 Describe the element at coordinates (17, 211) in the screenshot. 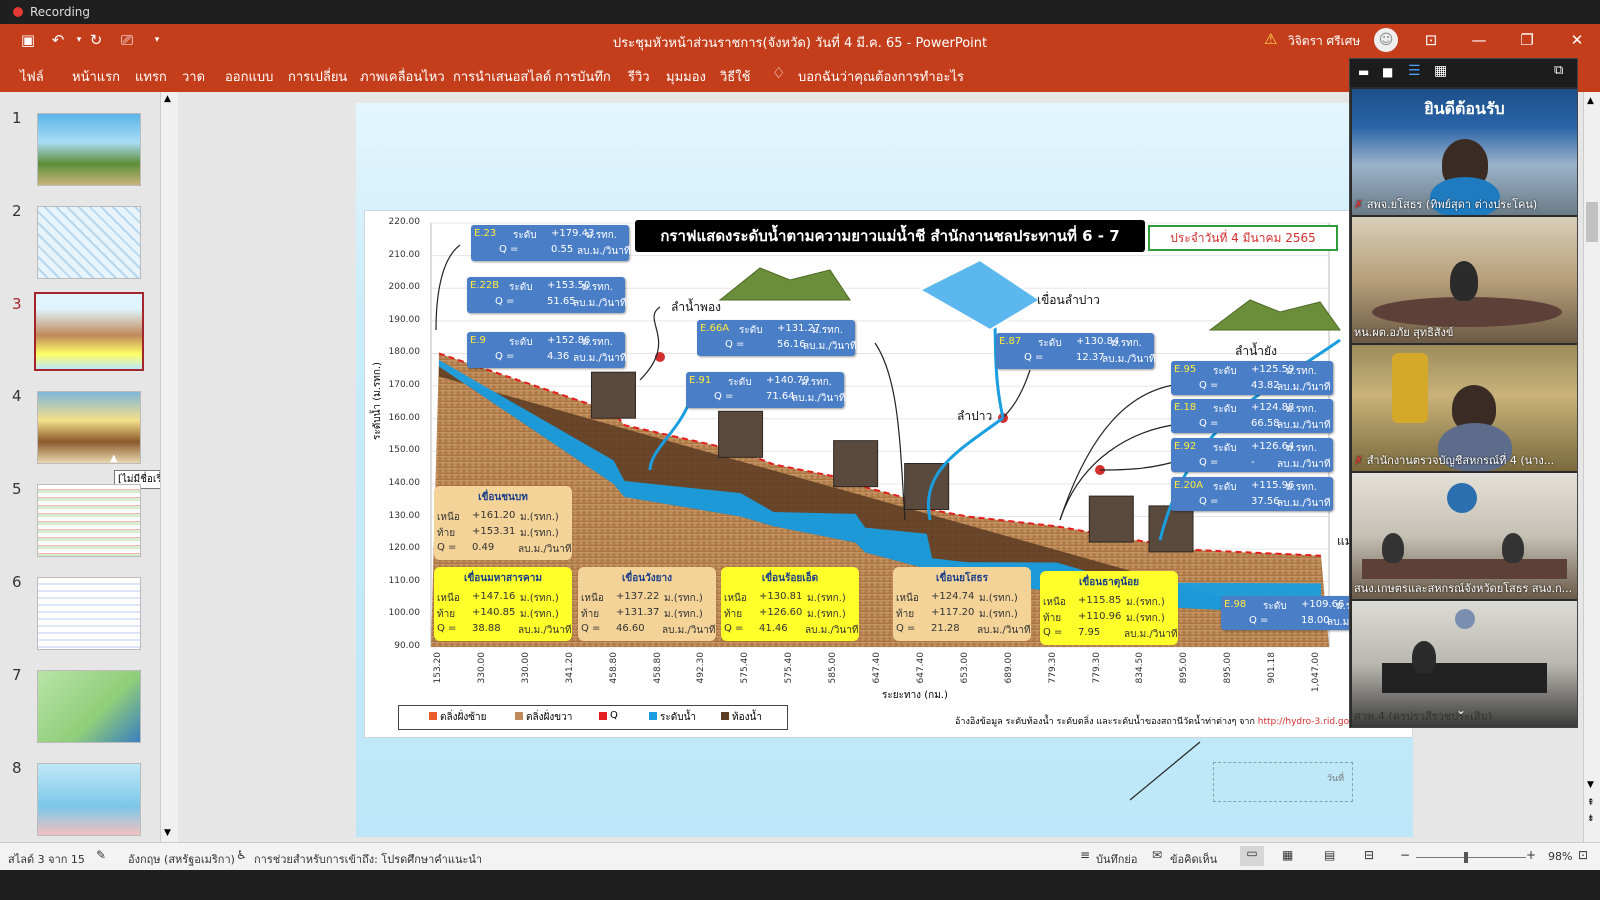

I see `slide-number: 2` at that location.